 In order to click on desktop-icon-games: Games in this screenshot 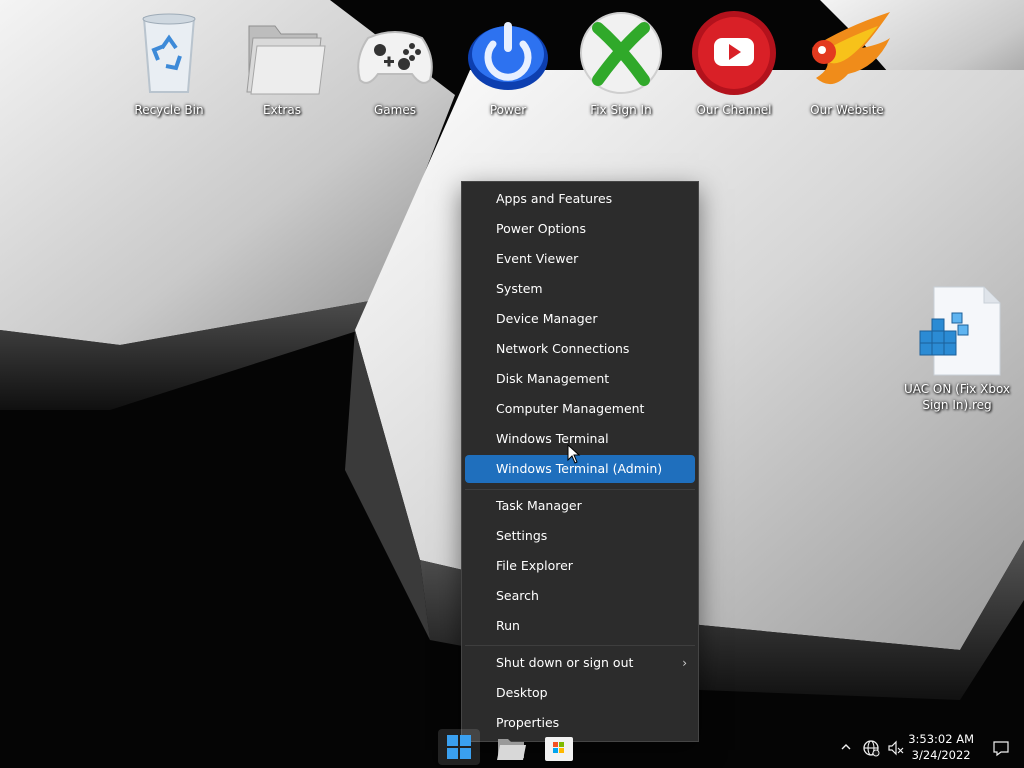, I will do `click(395, 70)`.